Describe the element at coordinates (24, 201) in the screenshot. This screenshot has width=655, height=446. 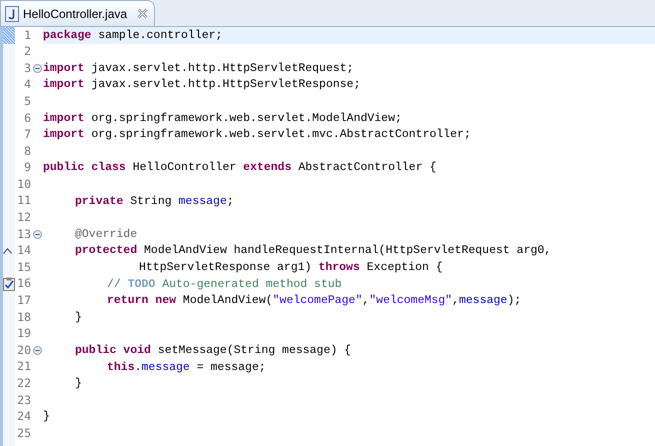
I see `line-number: 11` at that location.